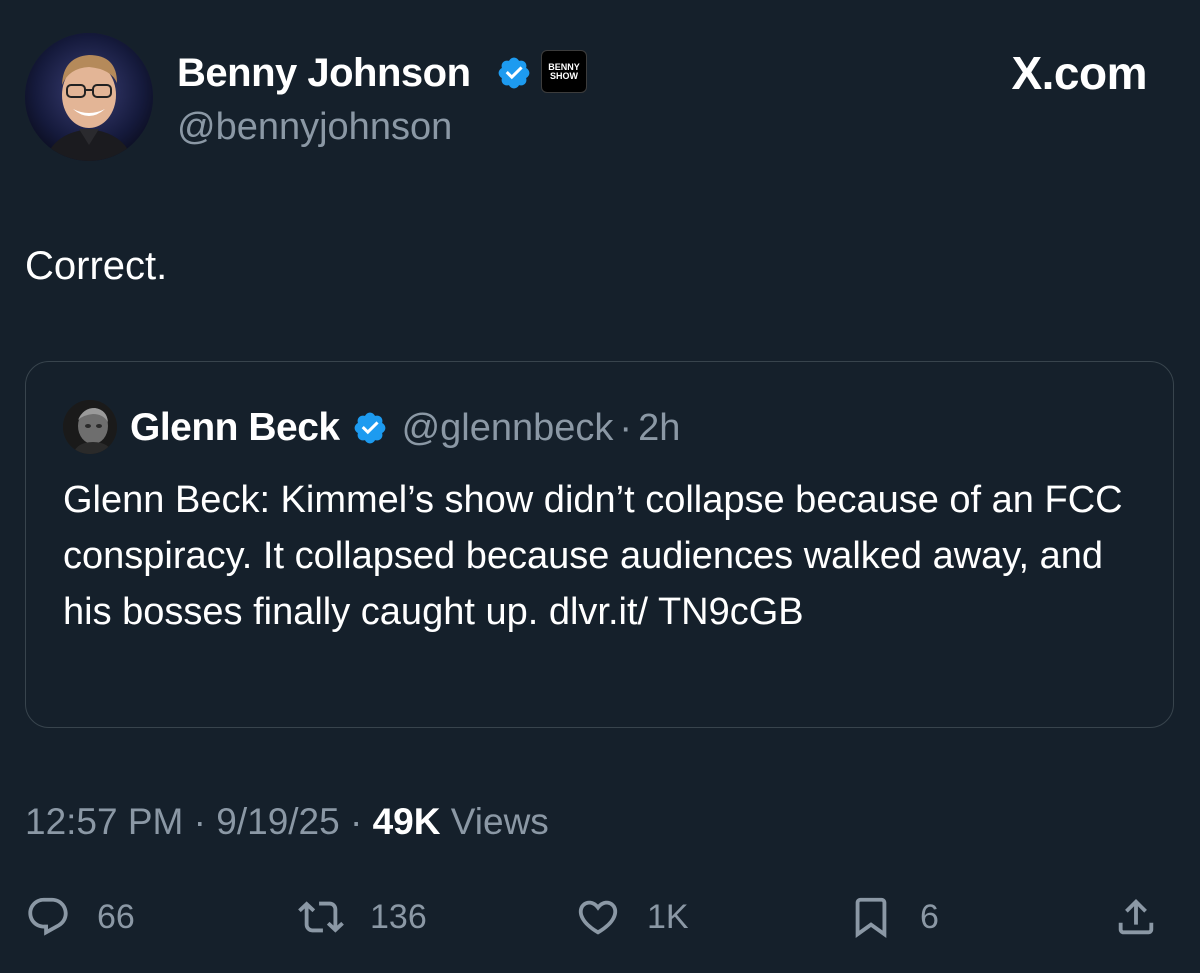  I want to click on views-label: Views, so click(499, 821).